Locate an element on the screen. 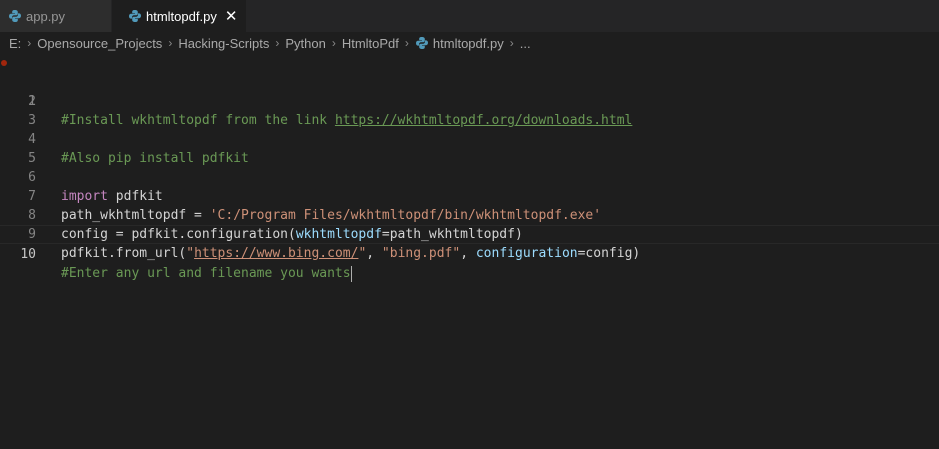 The image size is (939, 449). url-token: https://www.bing.com/ is located at coordinates (276, 253).